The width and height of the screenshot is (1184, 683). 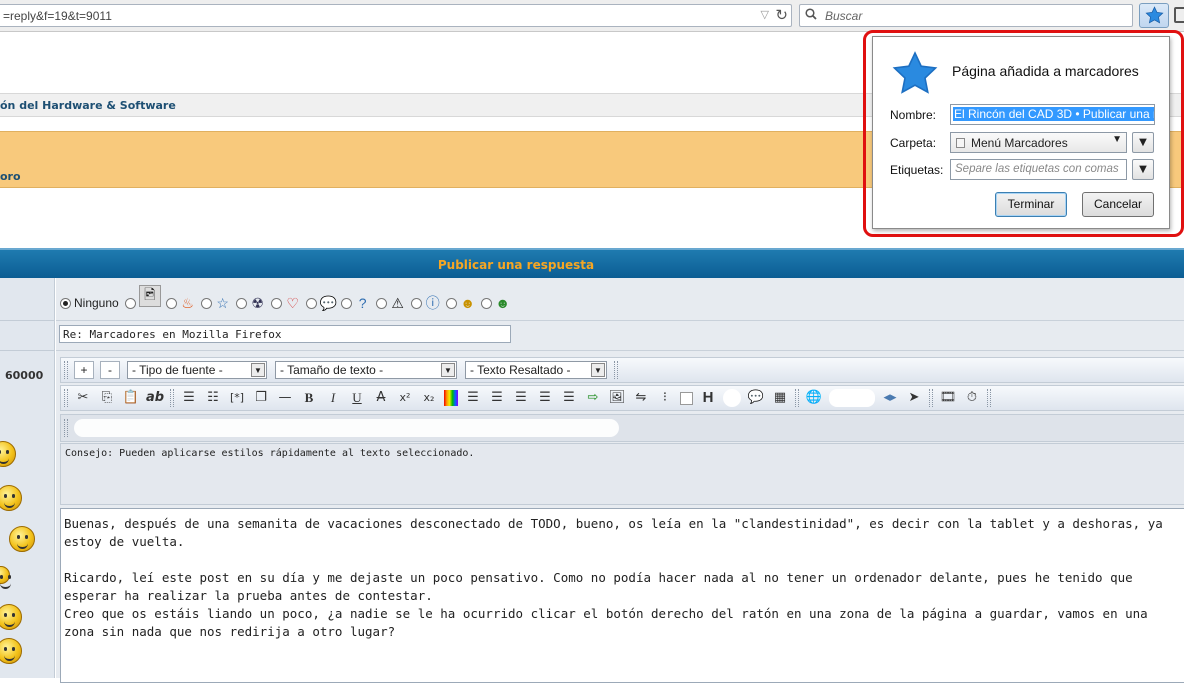 What do you see at coordinates (332, 370) in the screenshot?
I see `font-size-value: - Tamaño de texto -` at bounding box center [332, 370].